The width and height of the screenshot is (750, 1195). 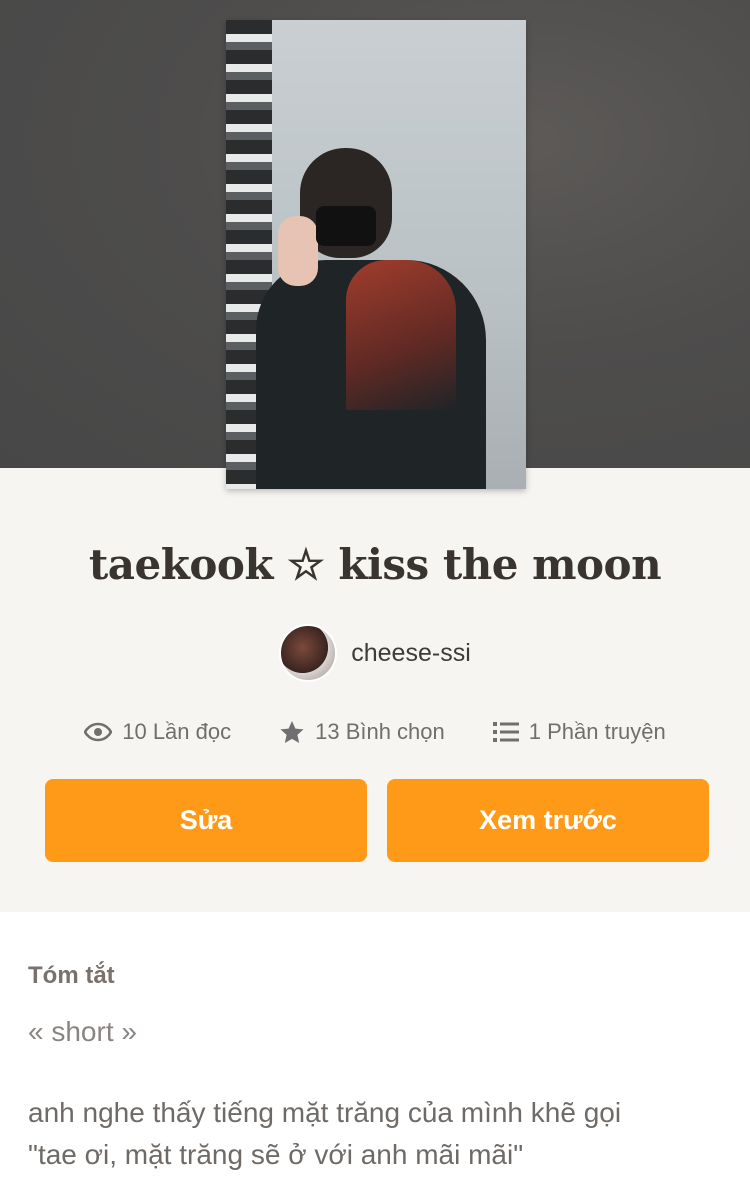 I want to click on list-icon, so click(x=505, y=732).